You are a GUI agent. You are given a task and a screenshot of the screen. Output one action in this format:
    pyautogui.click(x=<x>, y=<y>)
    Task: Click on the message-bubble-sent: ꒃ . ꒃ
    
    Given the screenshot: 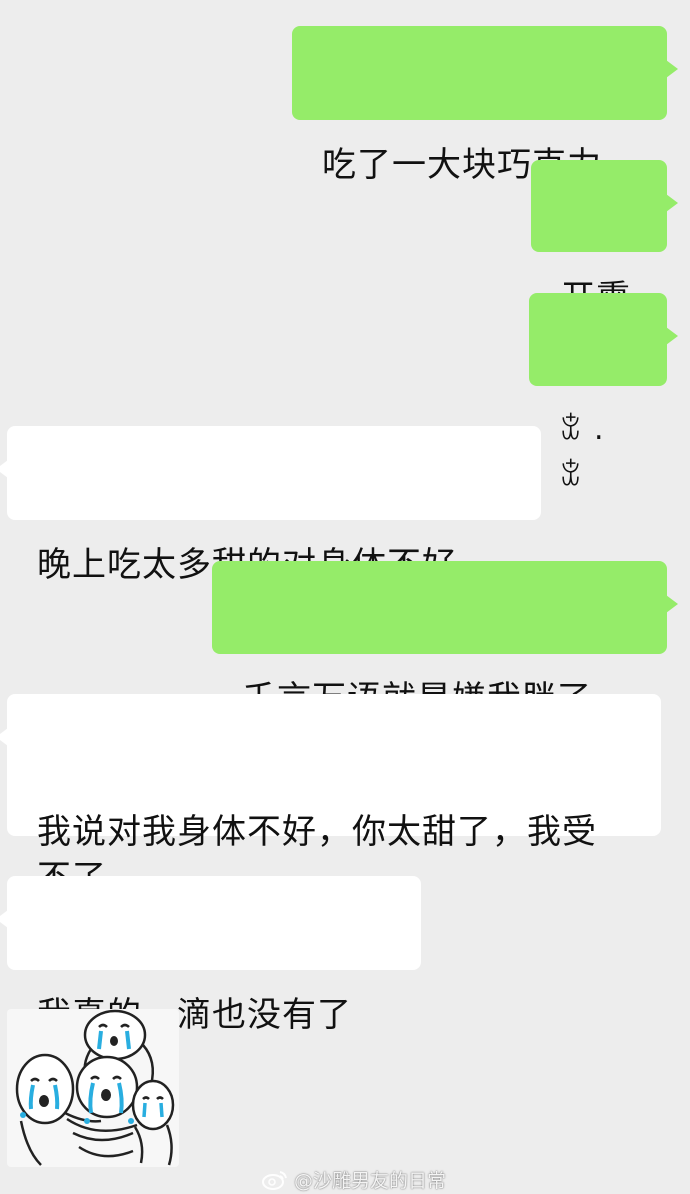 What is the action you would take?
    pyautogui.click(x=603, y=393)
    